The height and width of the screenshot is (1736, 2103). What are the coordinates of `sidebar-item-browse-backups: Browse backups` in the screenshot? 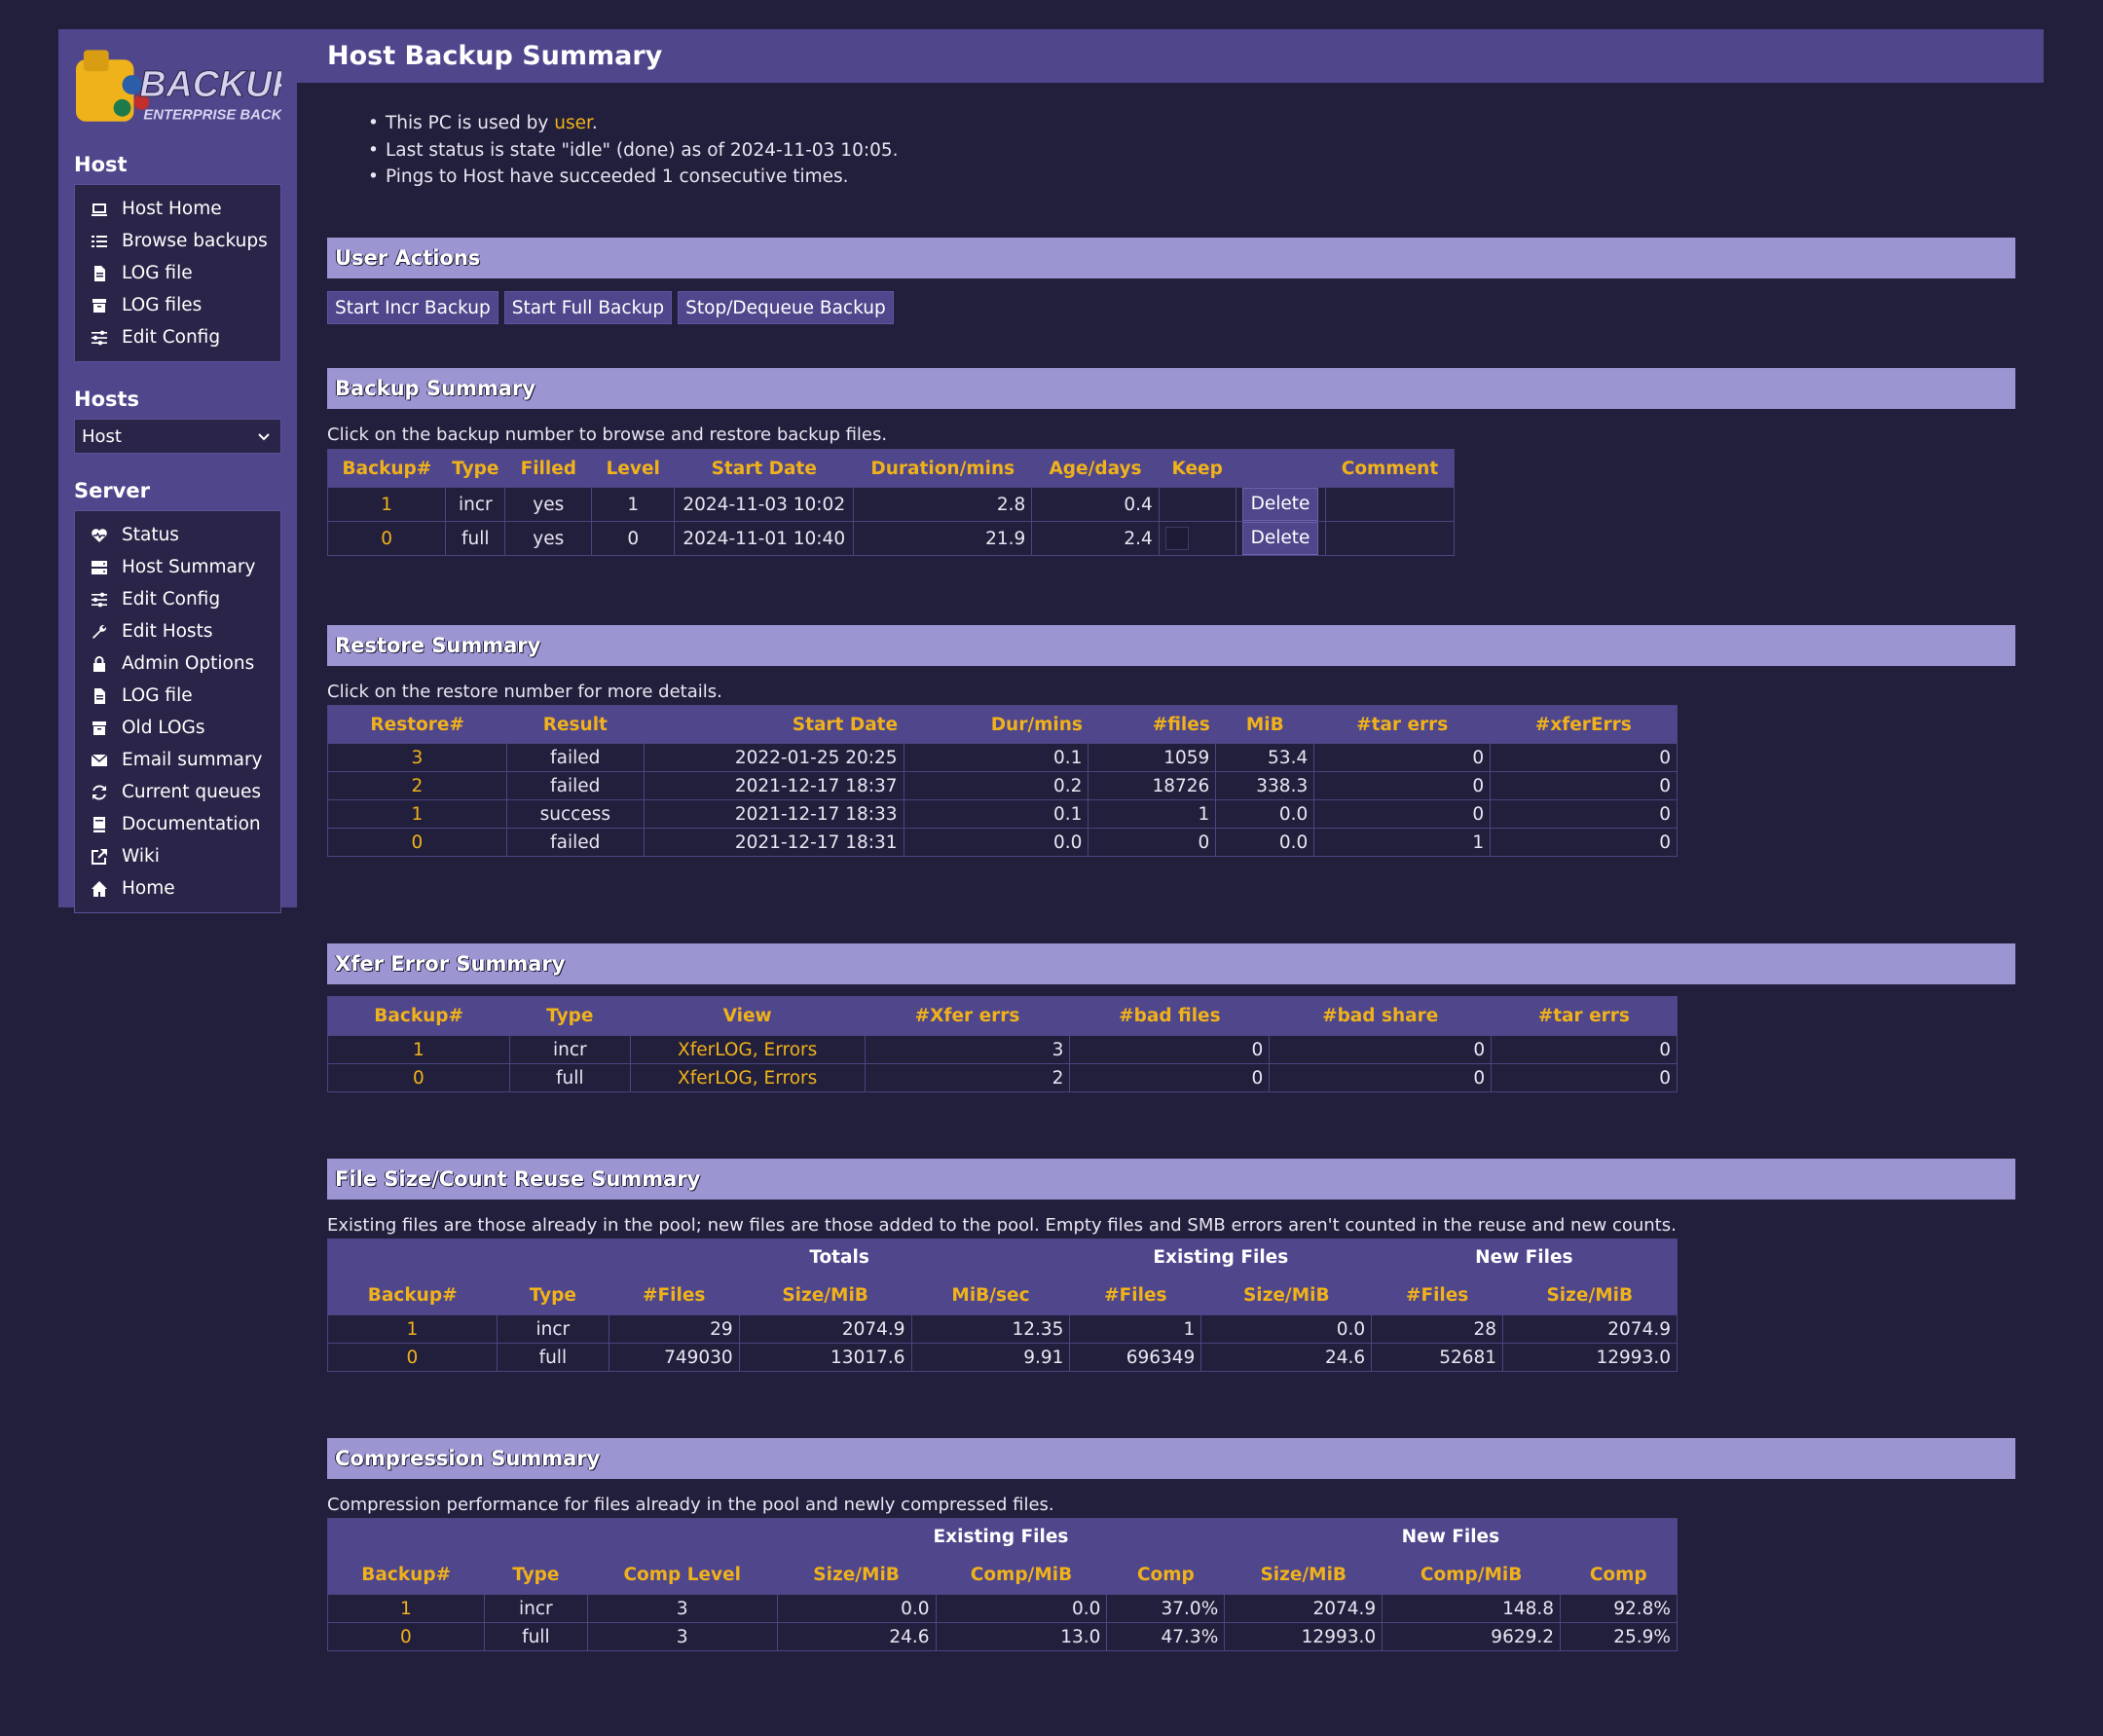 It's located at (177, 241).